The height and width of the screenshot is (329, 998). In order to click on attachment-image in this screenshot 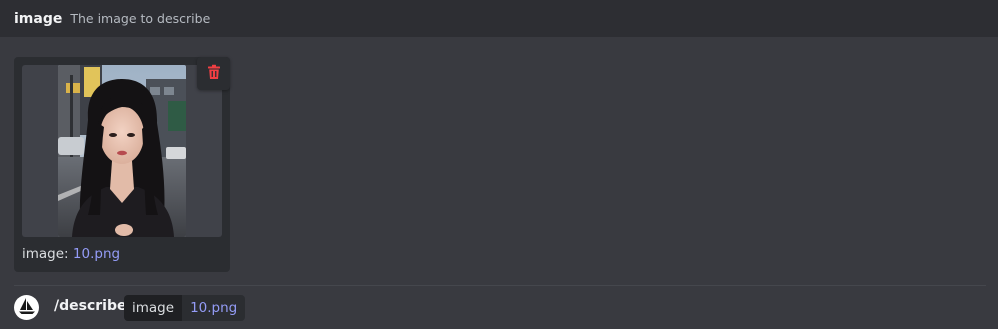, I will do `click(122, 151)`.